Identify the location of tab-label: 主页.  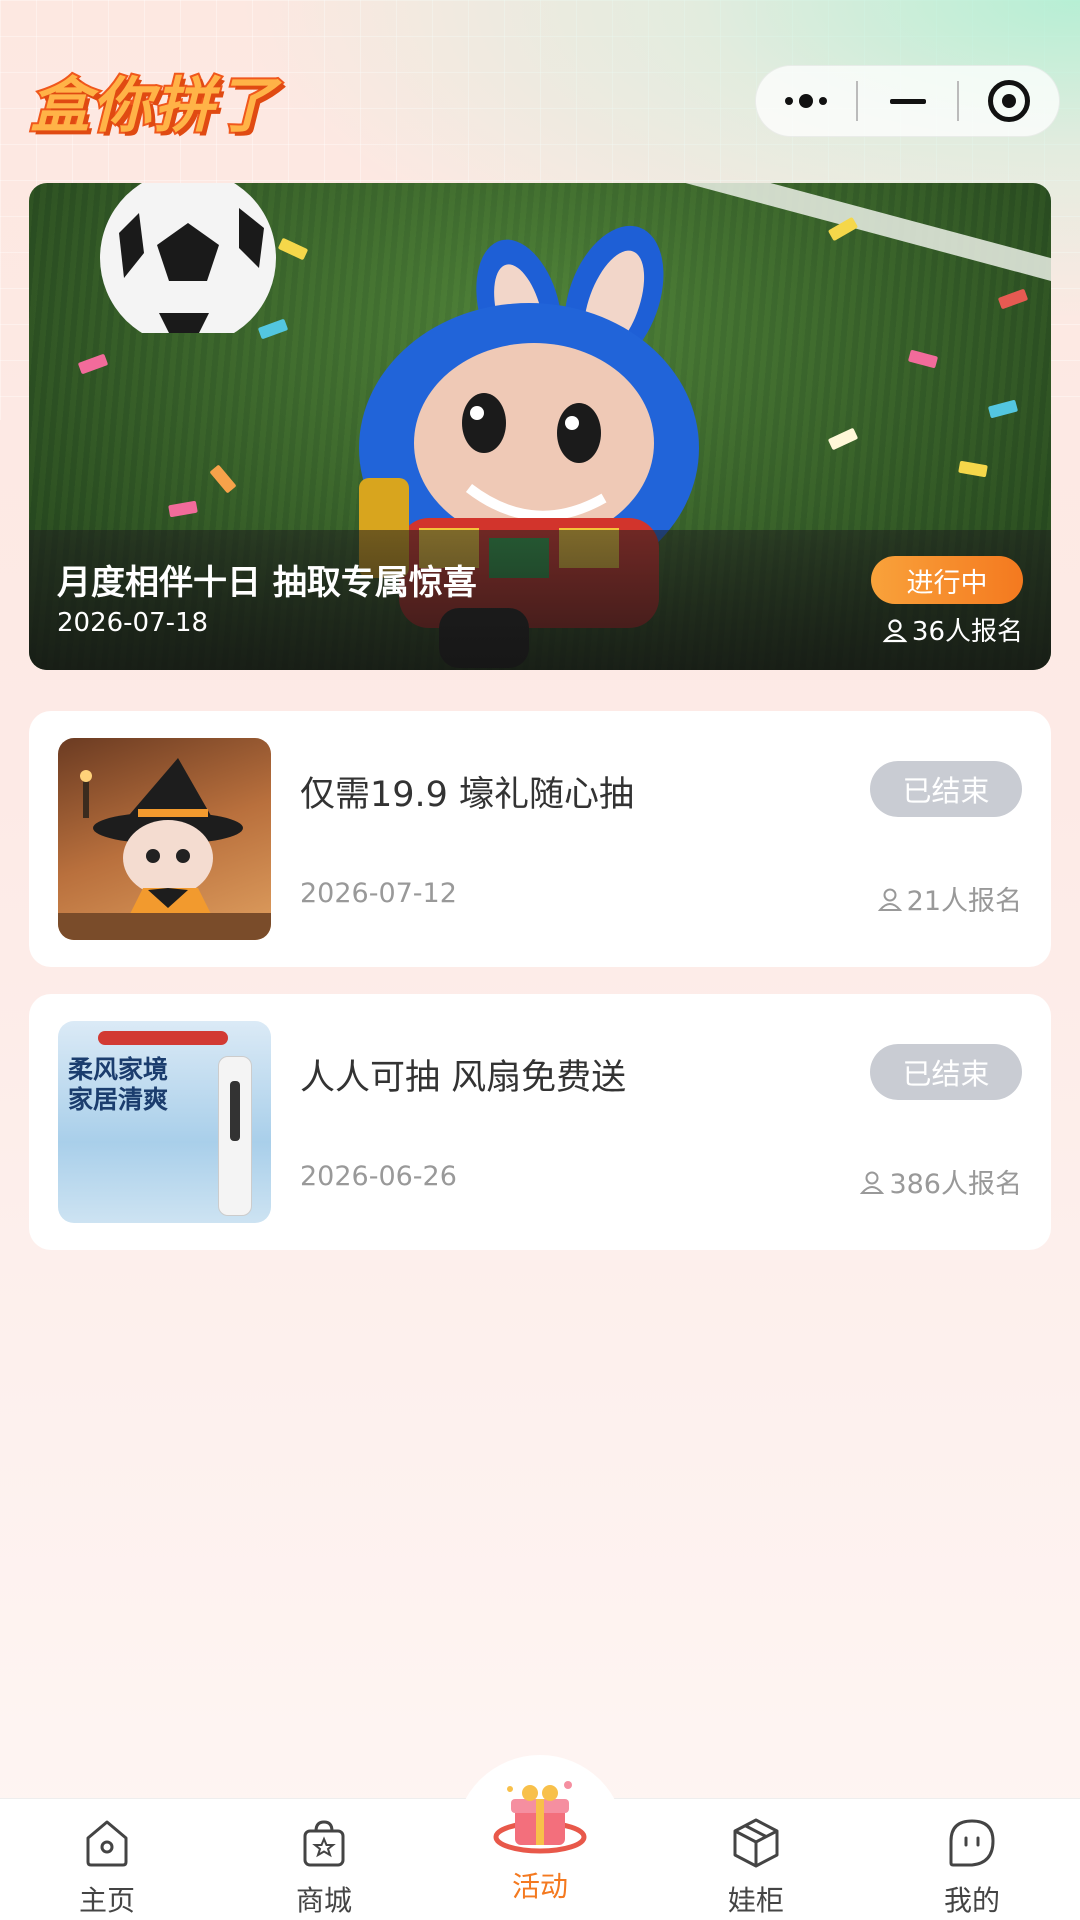
(106, 1900).